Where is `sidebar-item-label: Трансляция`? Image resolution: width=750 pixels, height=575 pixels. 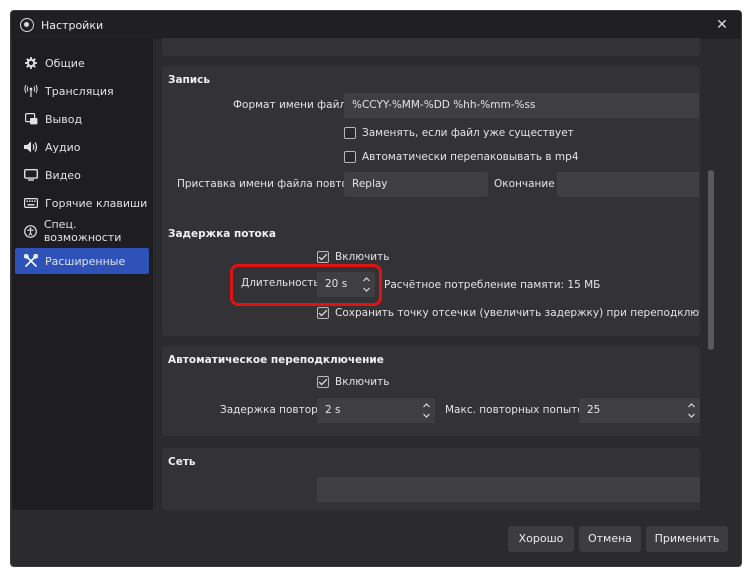 sidebar-item-label: Трансляция is located at coordinates (79, 91).